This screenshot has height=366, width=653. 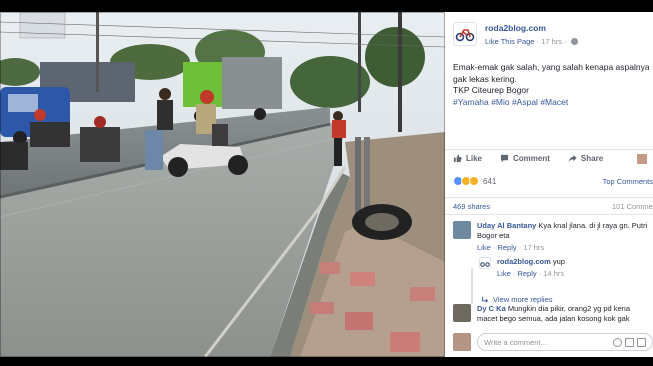 What do you see at coordinates (490, 181) in the screenshot?
I see `reaction-count: 641` at bounding box center [490, 181].